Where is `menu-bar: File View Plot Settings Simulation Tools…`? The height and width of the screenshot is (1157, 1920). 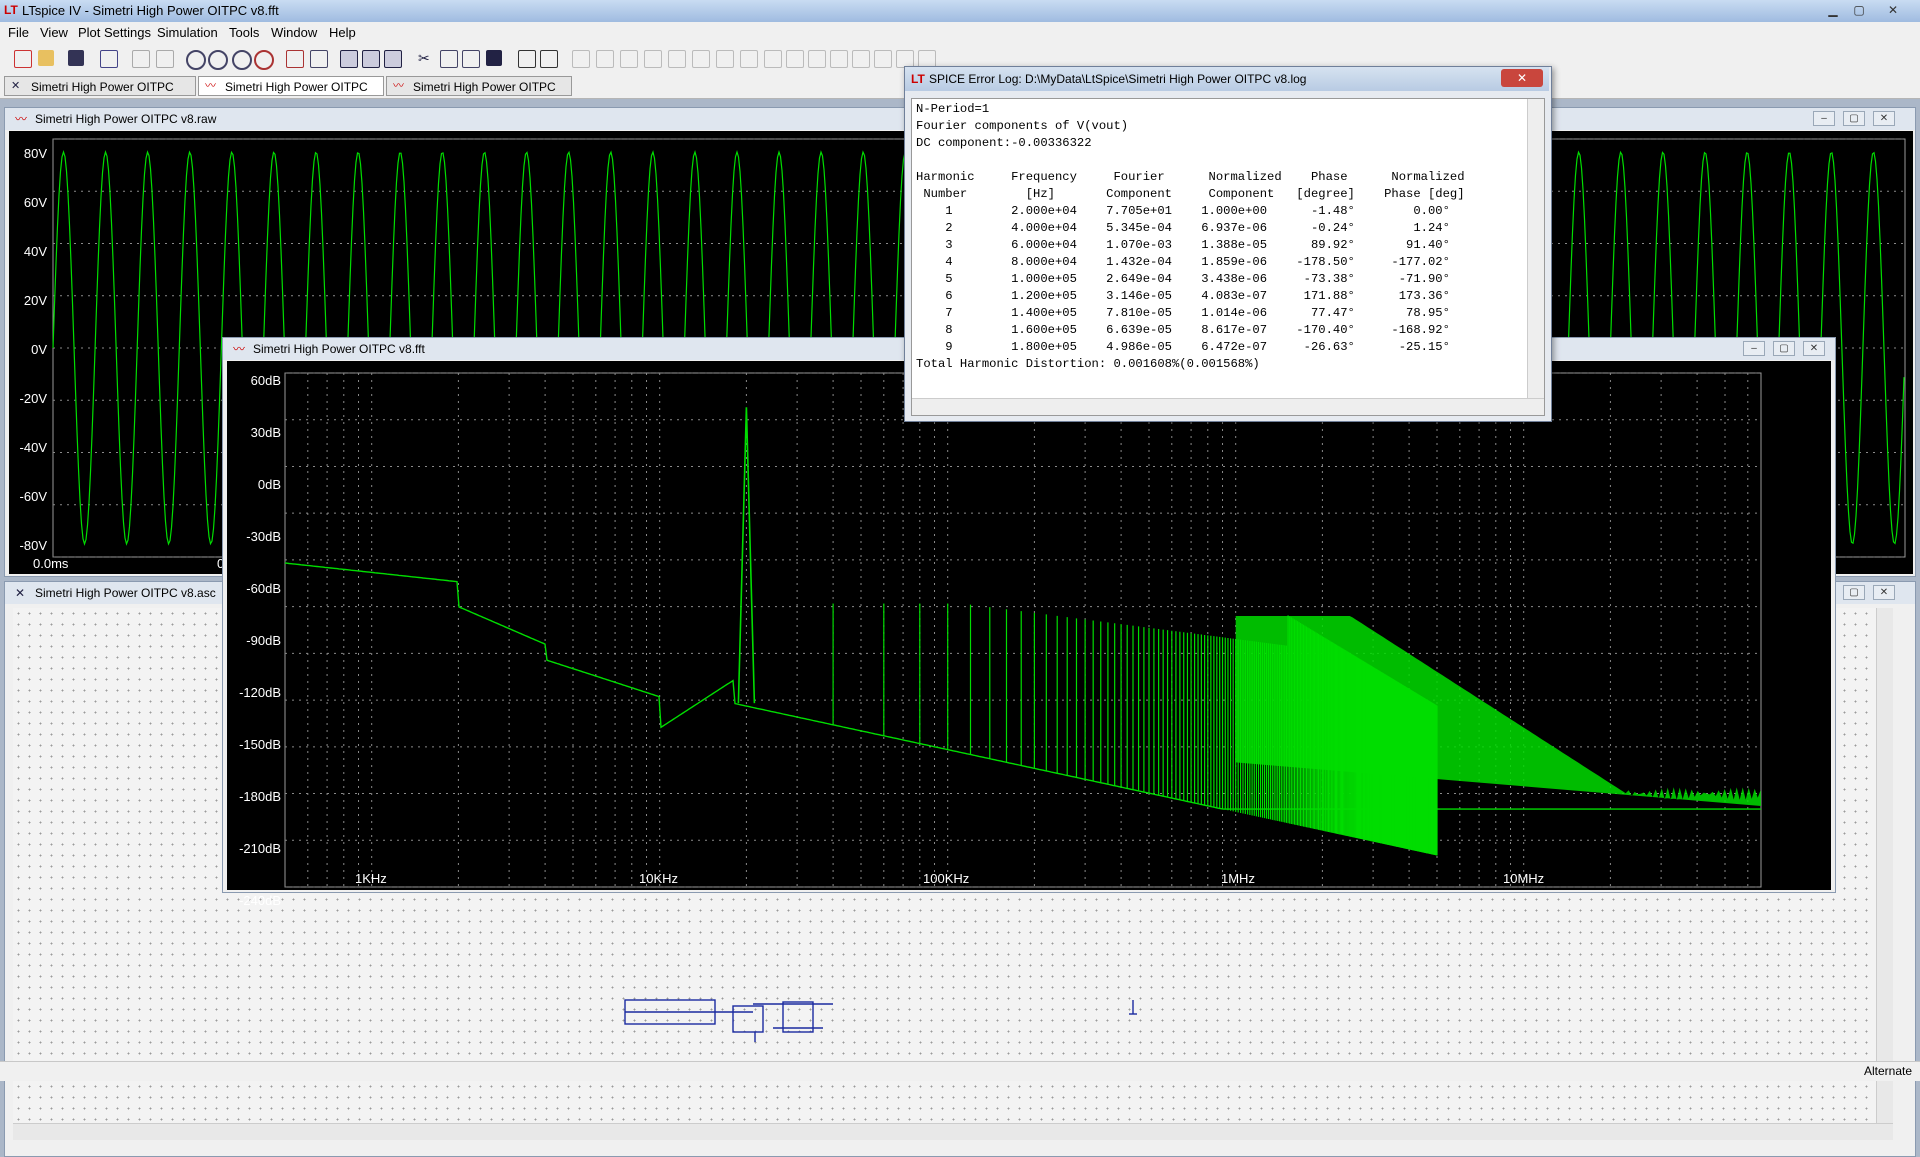
menu-bar: File View Plot Settings Simulation Tools… is located at coordinates (960, 33).